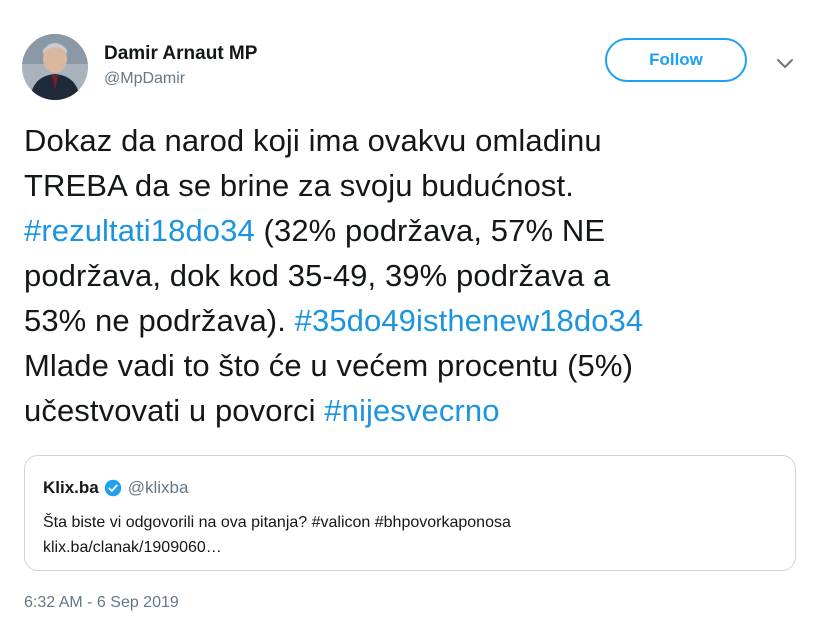 This screenshot has height=624, width=825. I want to click on hashtag-link: #nijesvecrno, so click(411, 410).